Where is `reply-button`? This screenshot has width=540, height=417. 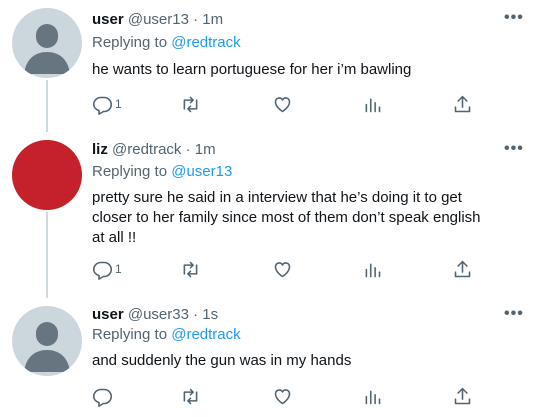
reply-button is located at coordinates (103, 396).